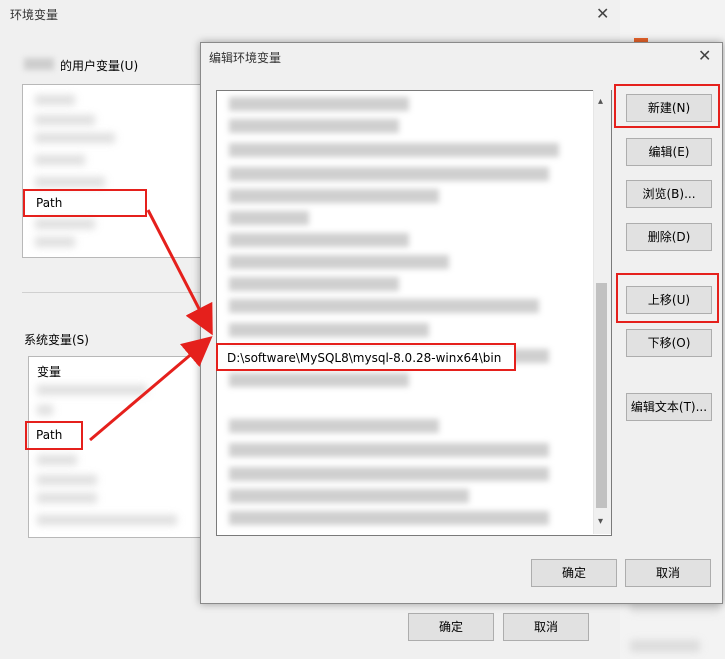 Image resolution: width=725 pixels, height=659 pixels. I want to click on annotation-arrows, so click(151, 325).